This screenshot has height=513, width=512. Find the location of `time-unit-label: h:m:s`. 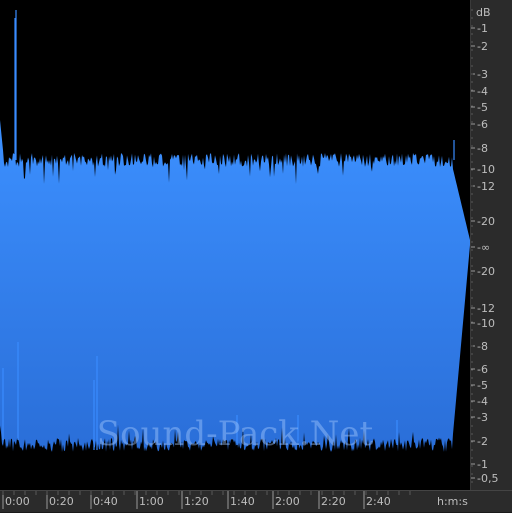

time-unit-label: h:m:s is located at coordinates (452, 501).